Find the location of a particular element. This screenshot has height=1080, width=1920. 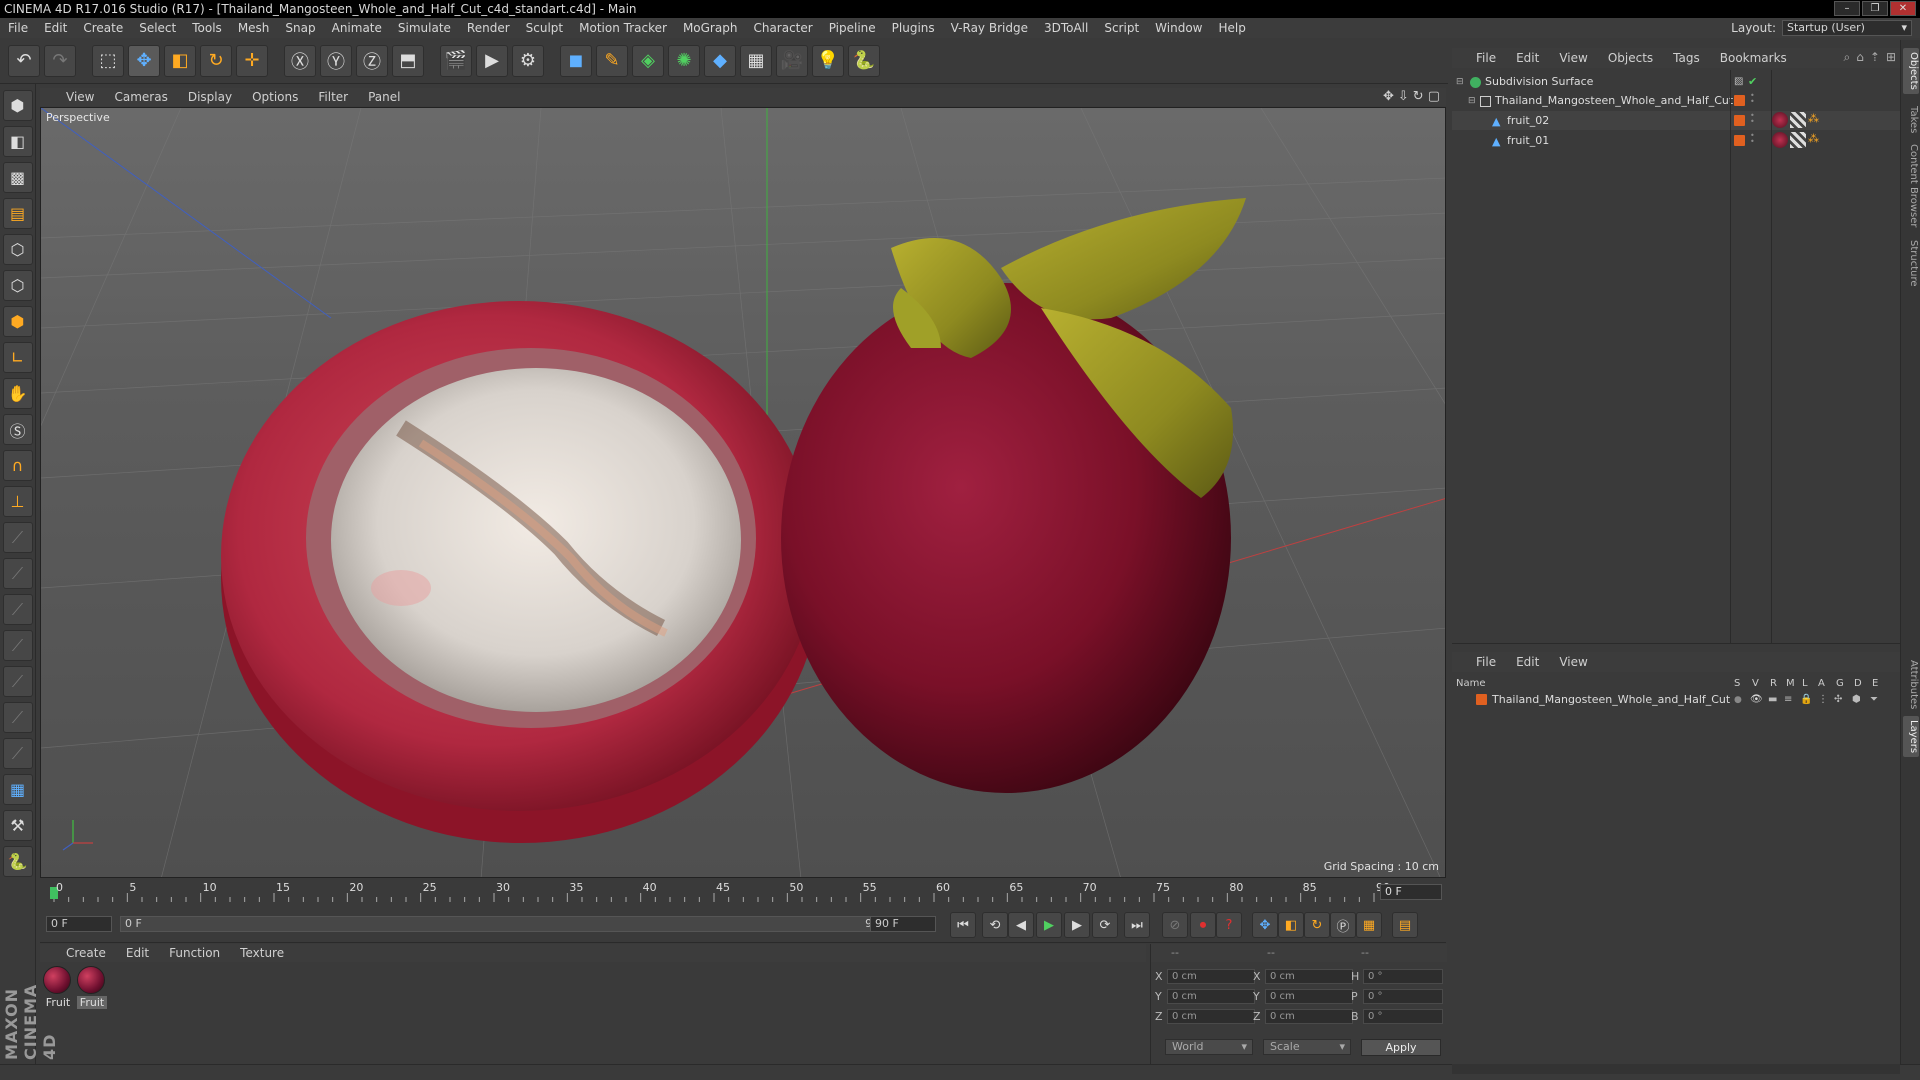

floor-icon: ▦ is located at coordinates (756, 60).